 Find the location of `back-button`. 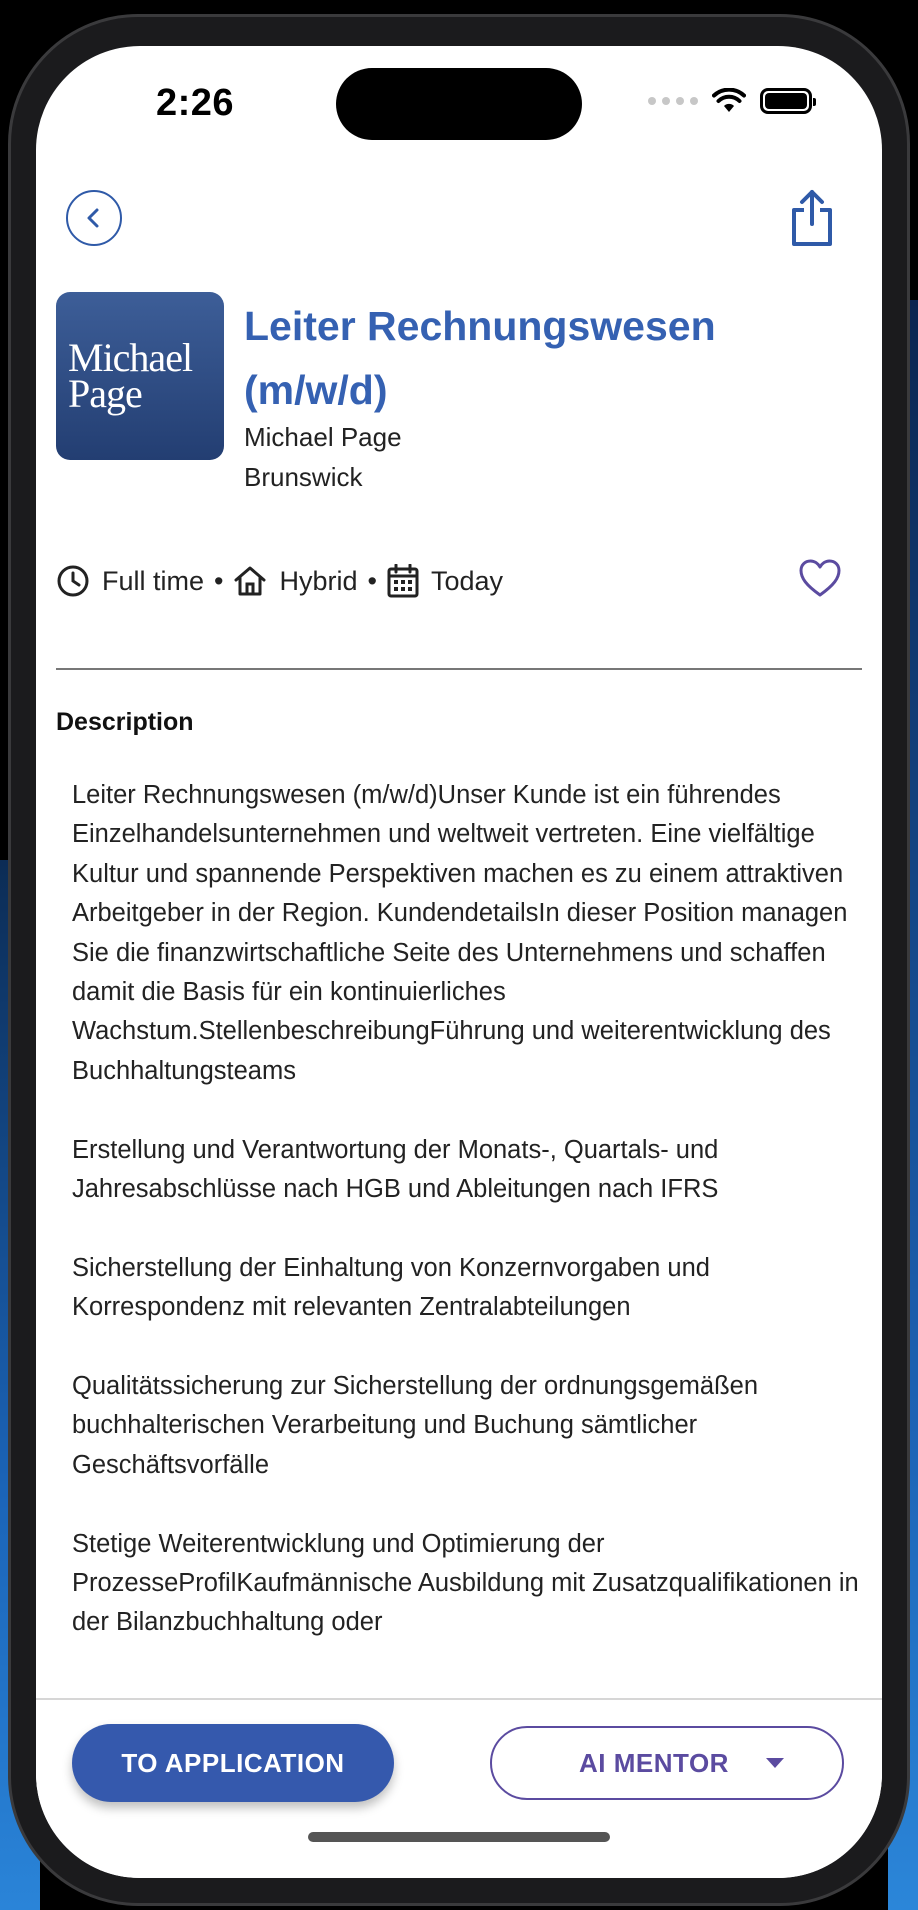

back-button is located at coordinates (94, 218).